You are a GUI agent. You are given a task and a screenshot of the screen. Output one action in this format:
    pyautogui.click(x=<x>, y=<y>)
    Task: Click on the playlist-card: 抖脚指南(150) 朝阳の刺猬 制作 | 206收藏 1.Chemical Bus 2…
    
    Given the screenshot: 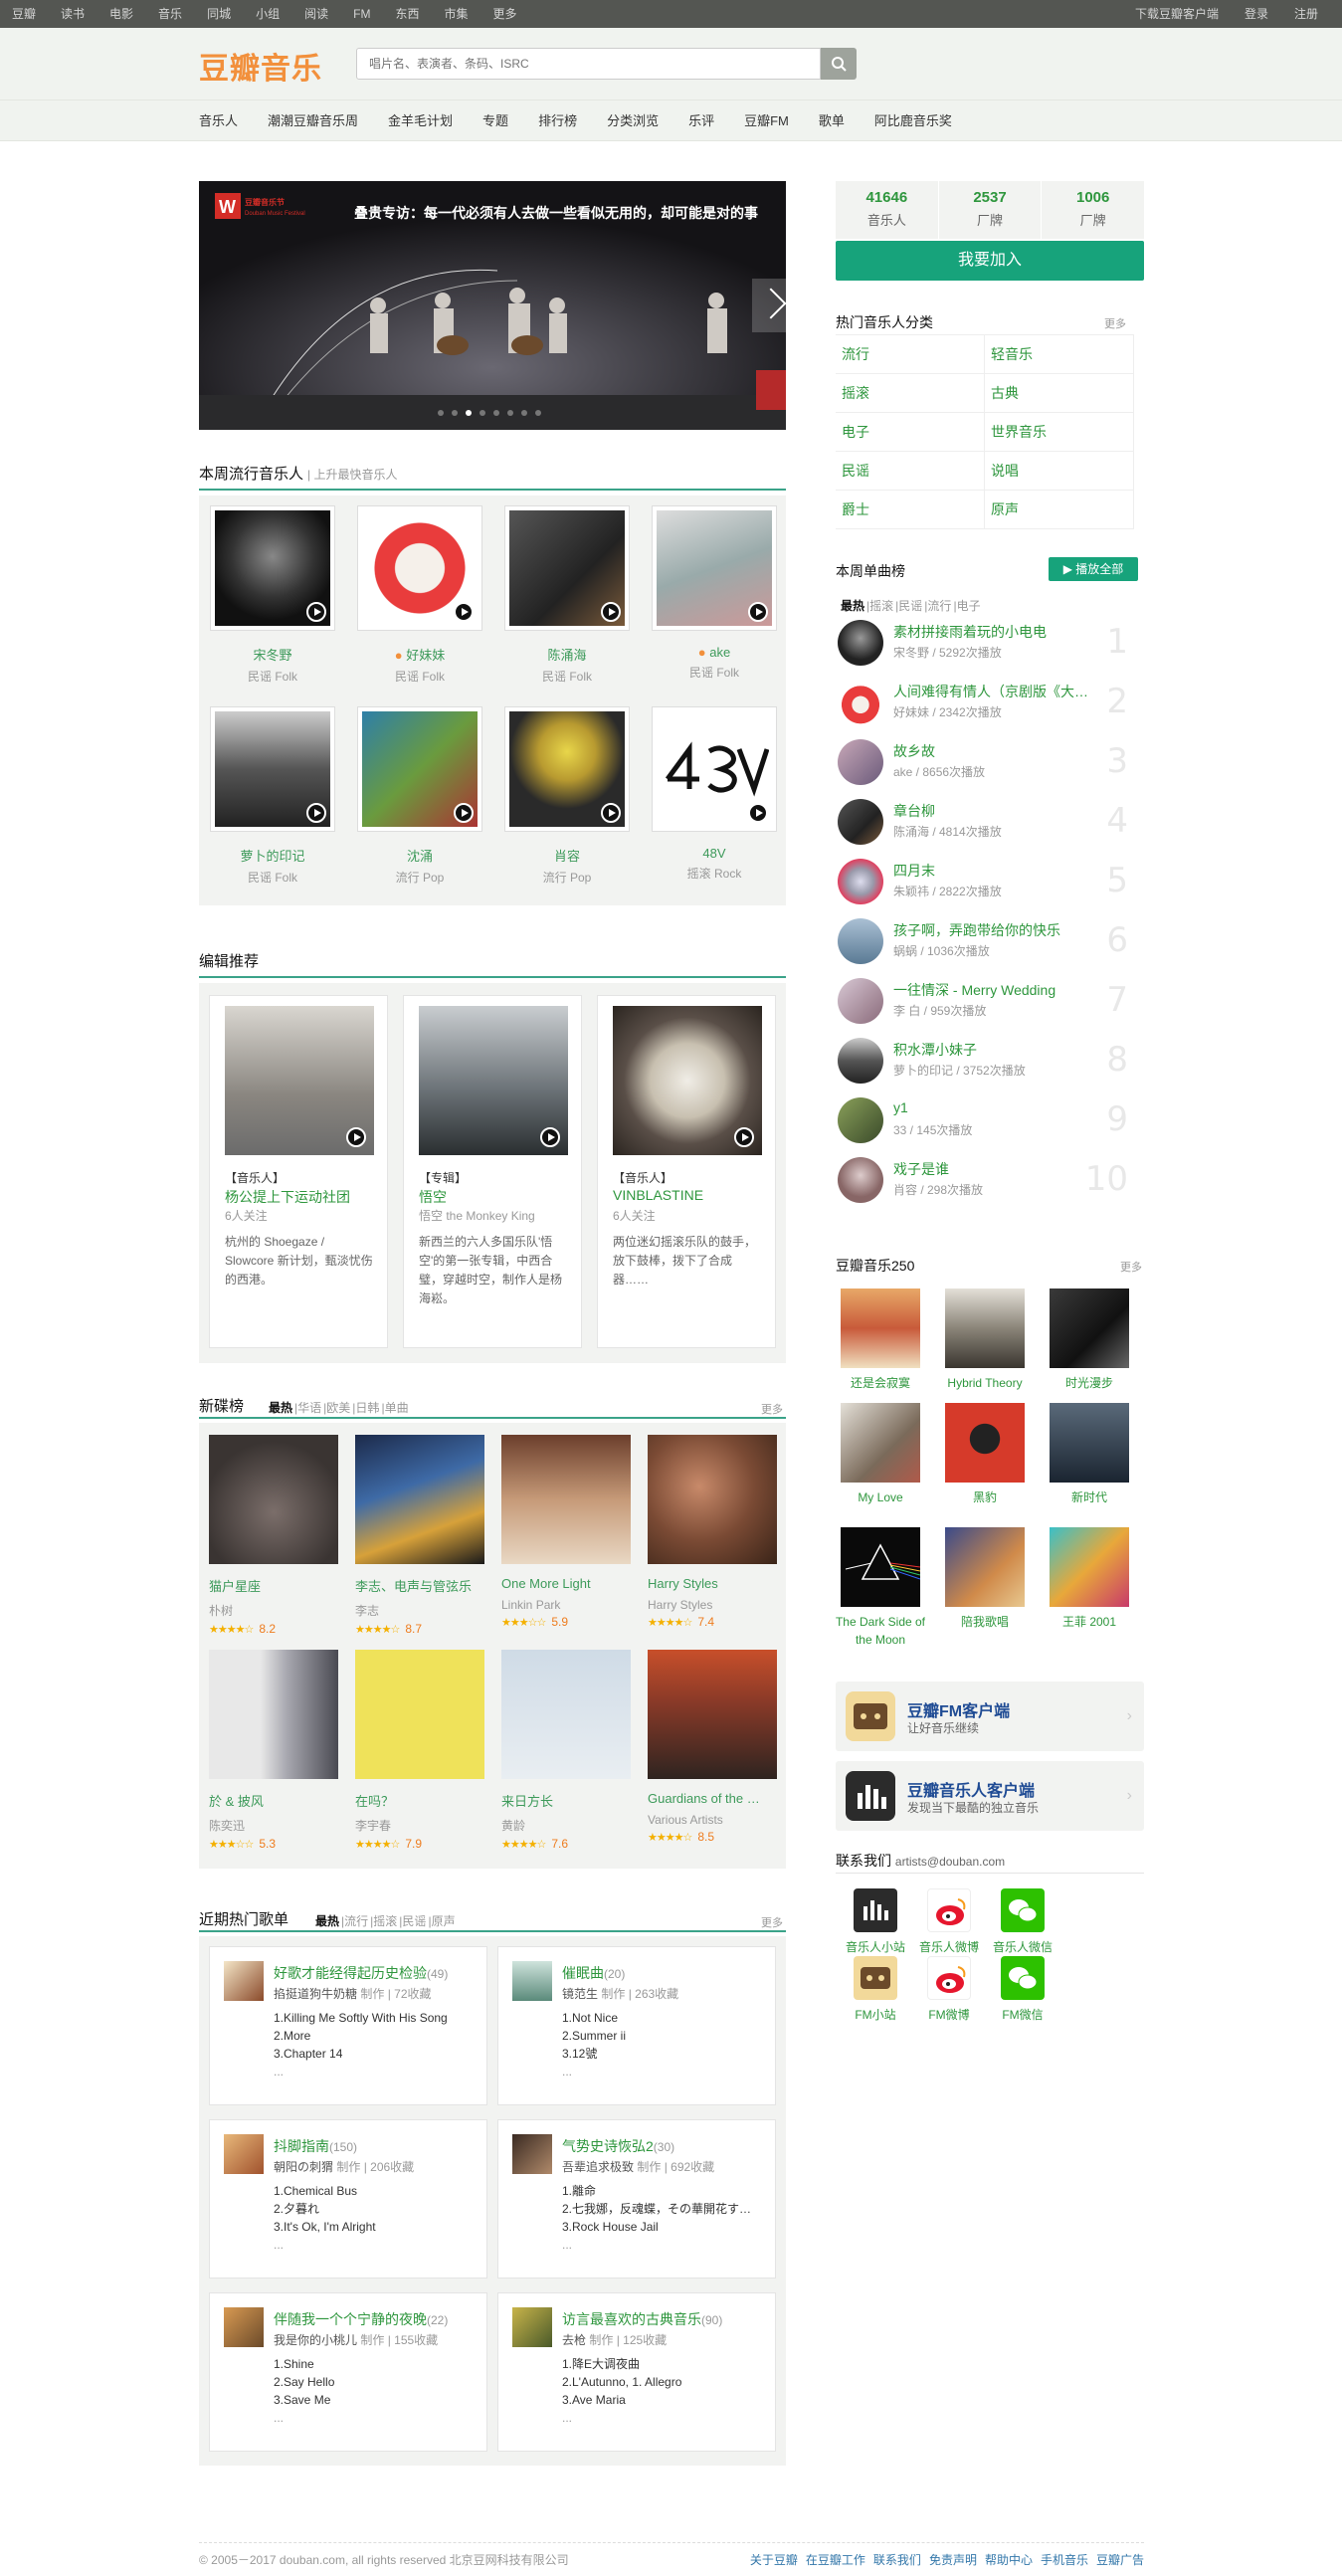 What is the action you would take?
    pyautogui.click(x=348, y=2199)
    